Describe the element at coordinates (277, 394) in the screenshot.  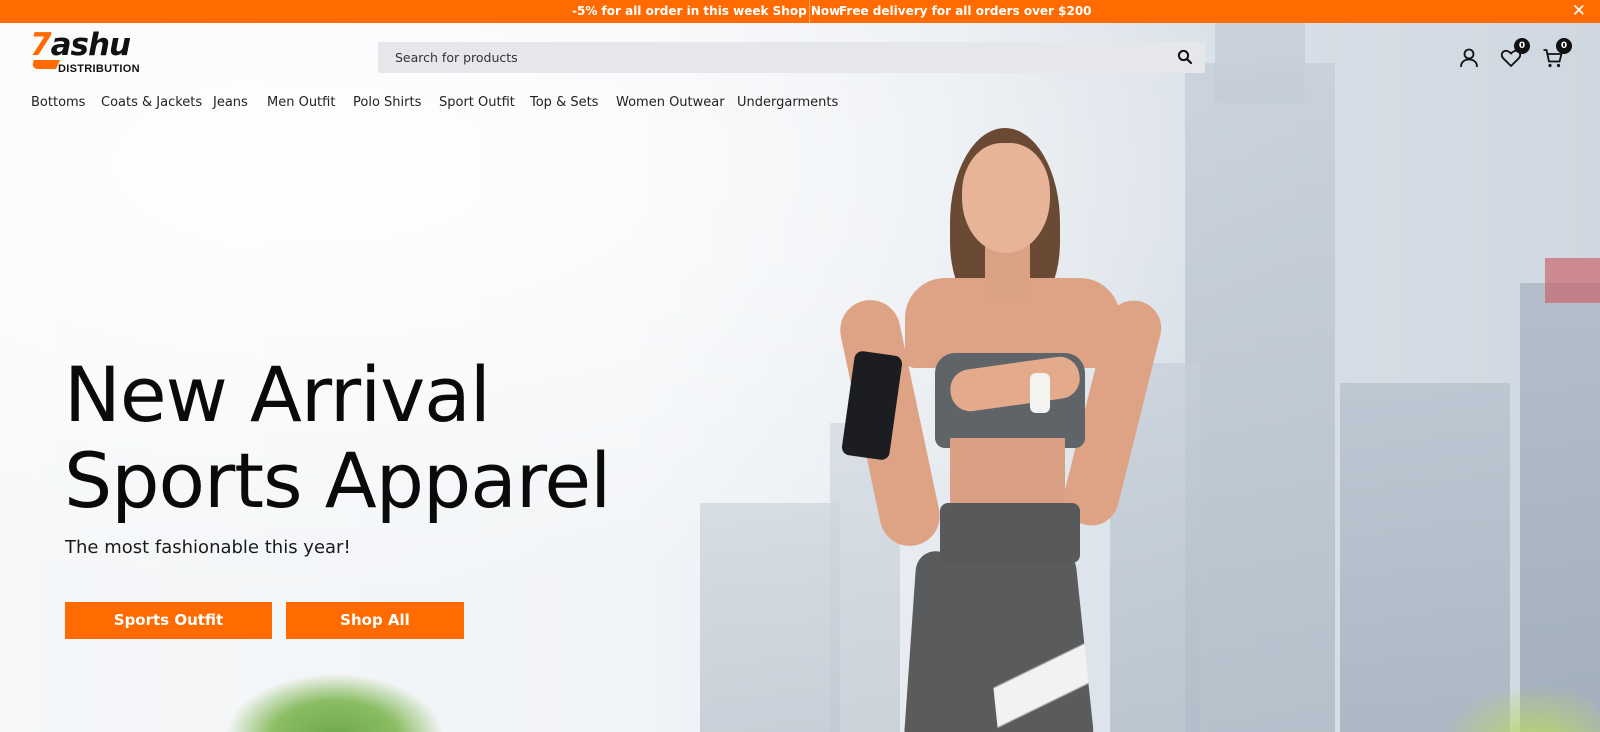
I see `hero-headline-line1: New Arrival` at that location.